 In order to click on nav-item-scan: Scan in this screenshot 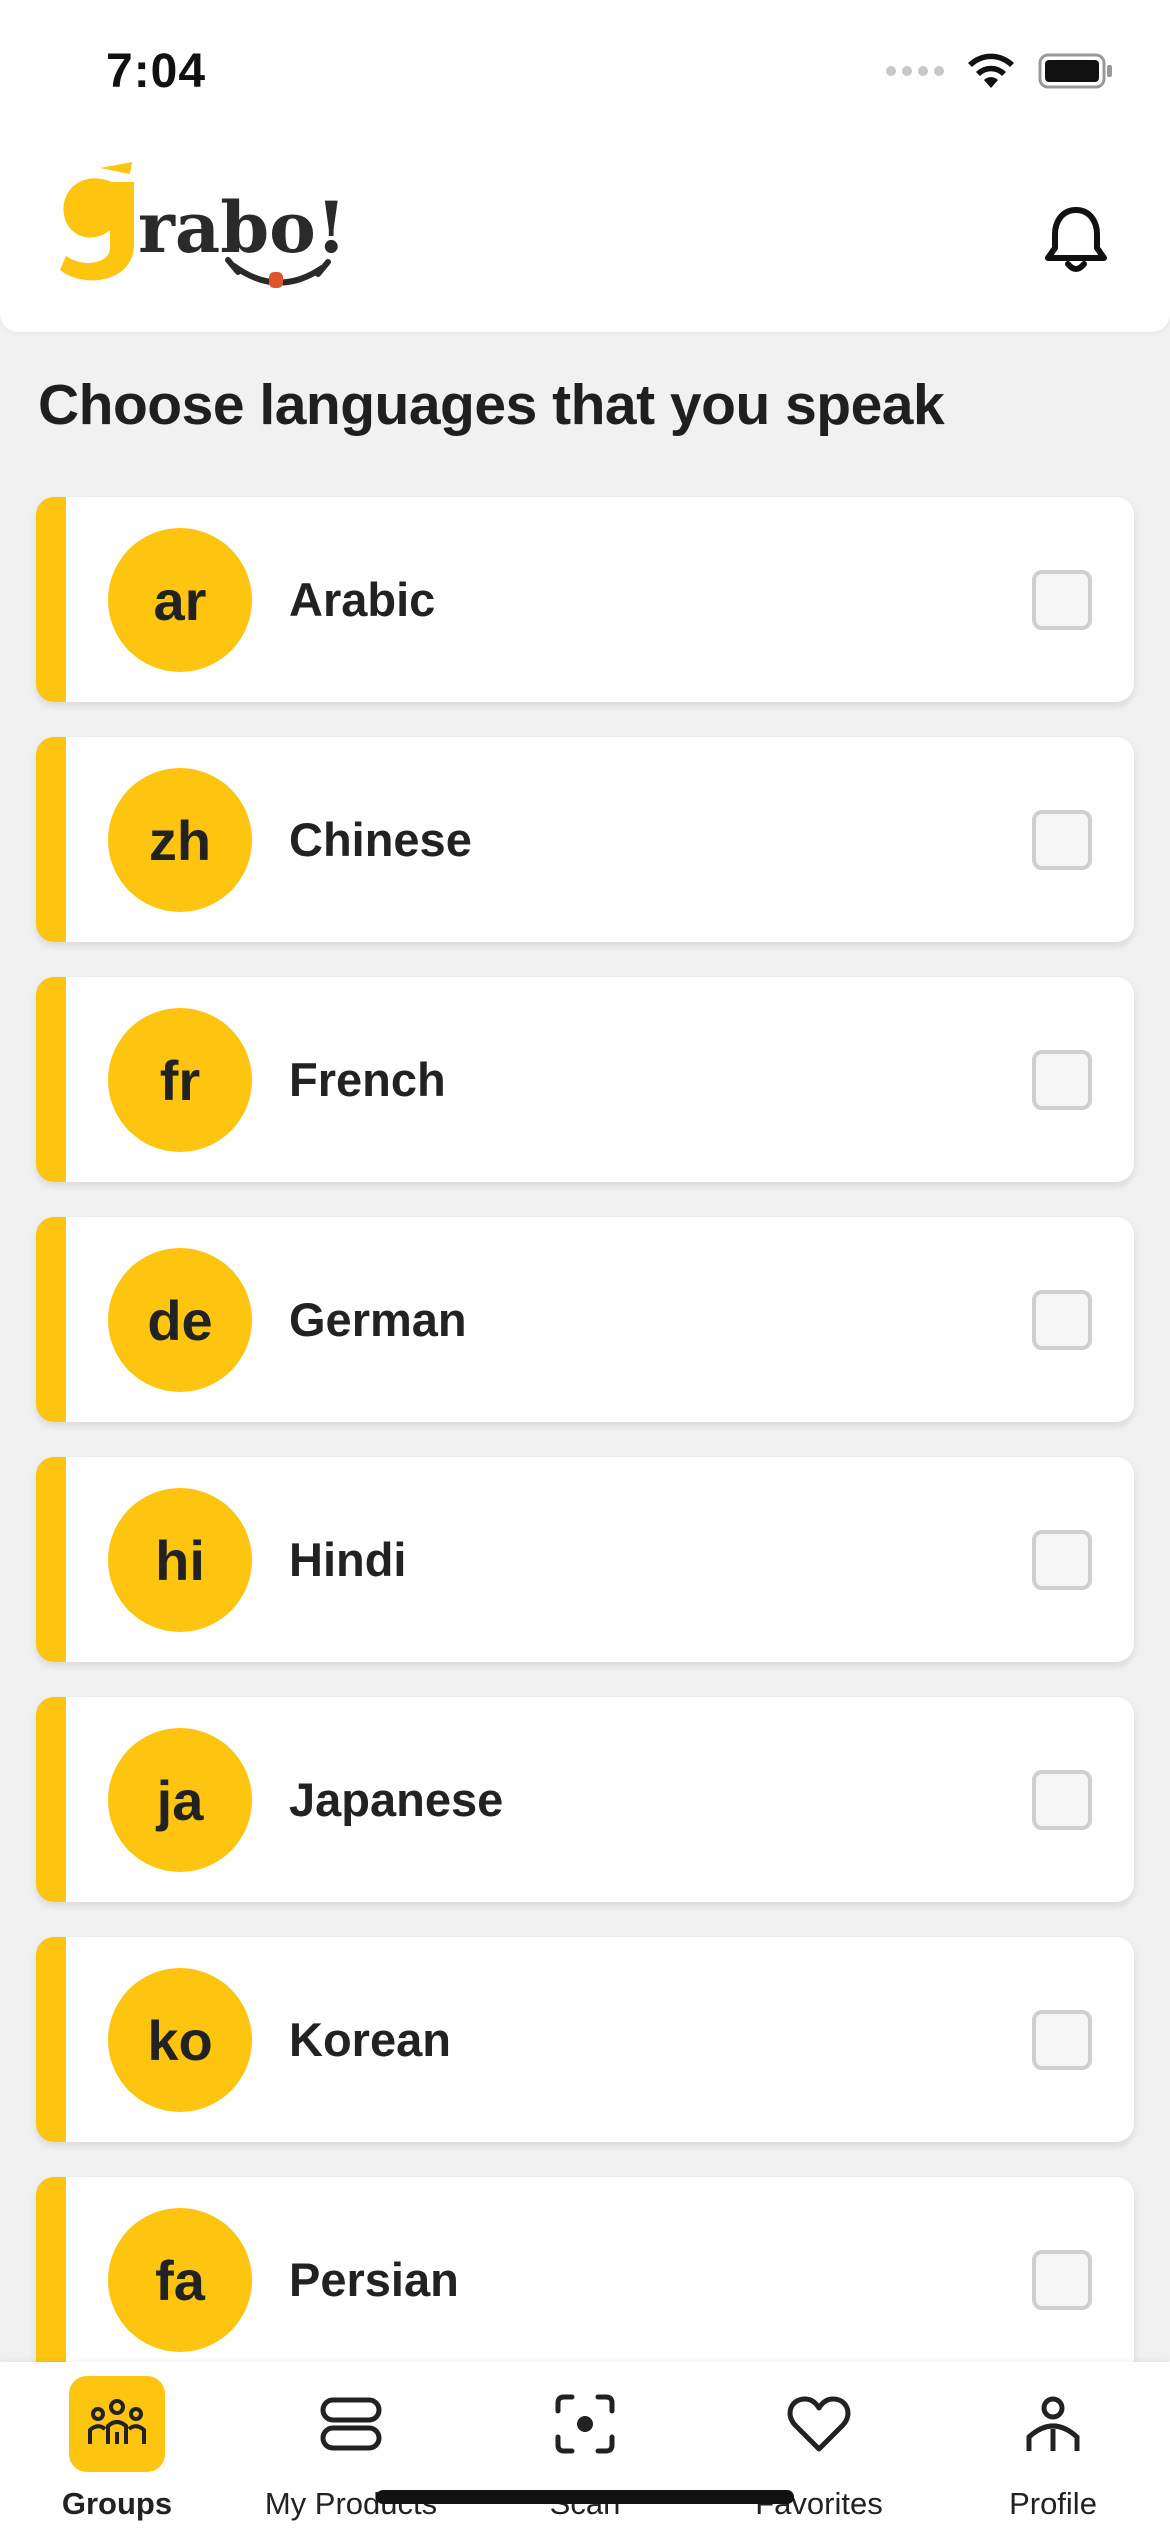, I will do `click(585, 2447)`.